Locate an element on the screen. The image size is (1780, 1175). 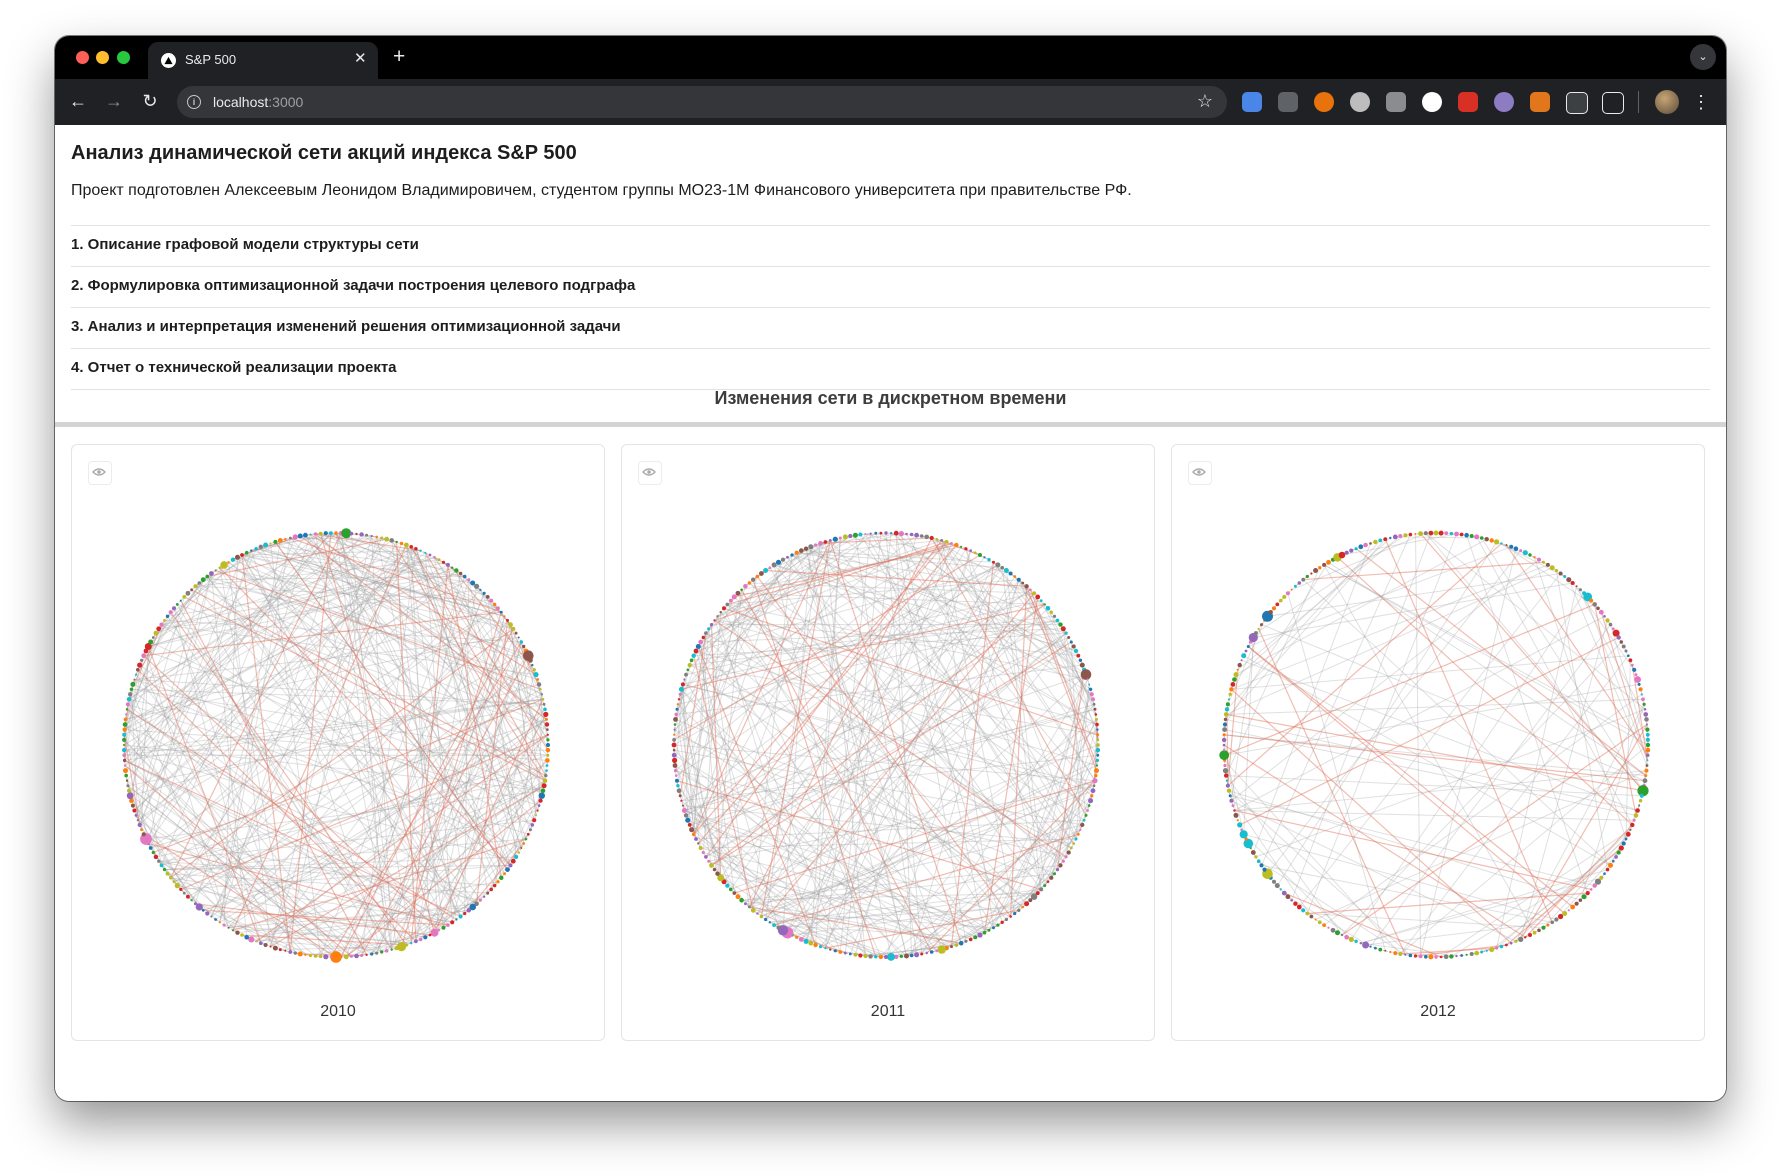
minimize-window-button is located at coordinates (102, 57).